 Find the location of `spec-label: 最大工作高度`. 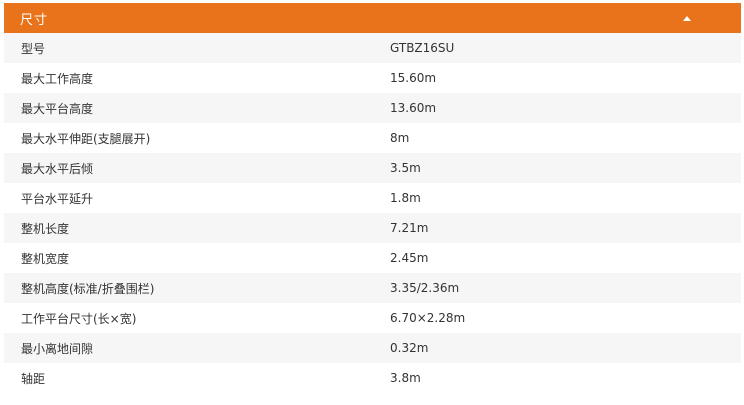

spec-label: 最大工作高度 is located at coordinates (57, 78).